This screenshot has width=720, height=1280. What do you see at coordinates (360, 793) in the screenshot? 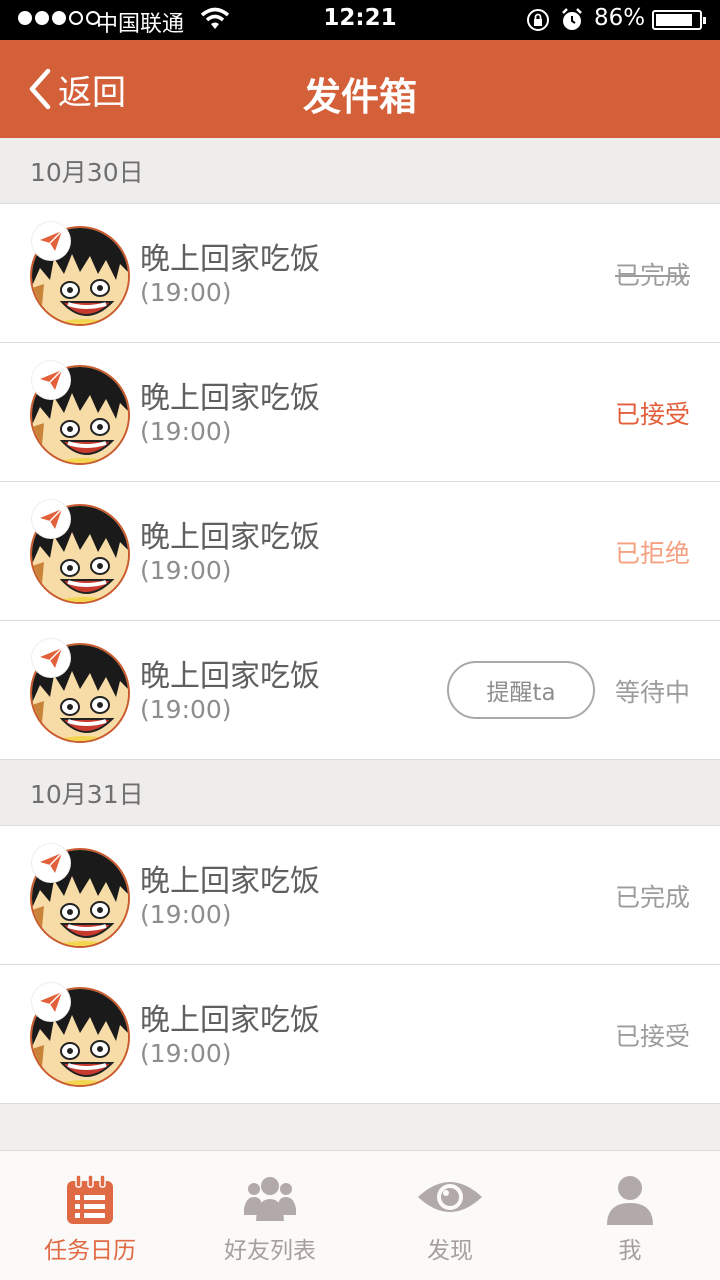
I see `section-date-header: 10月31日` at bounding box center [360, 793].